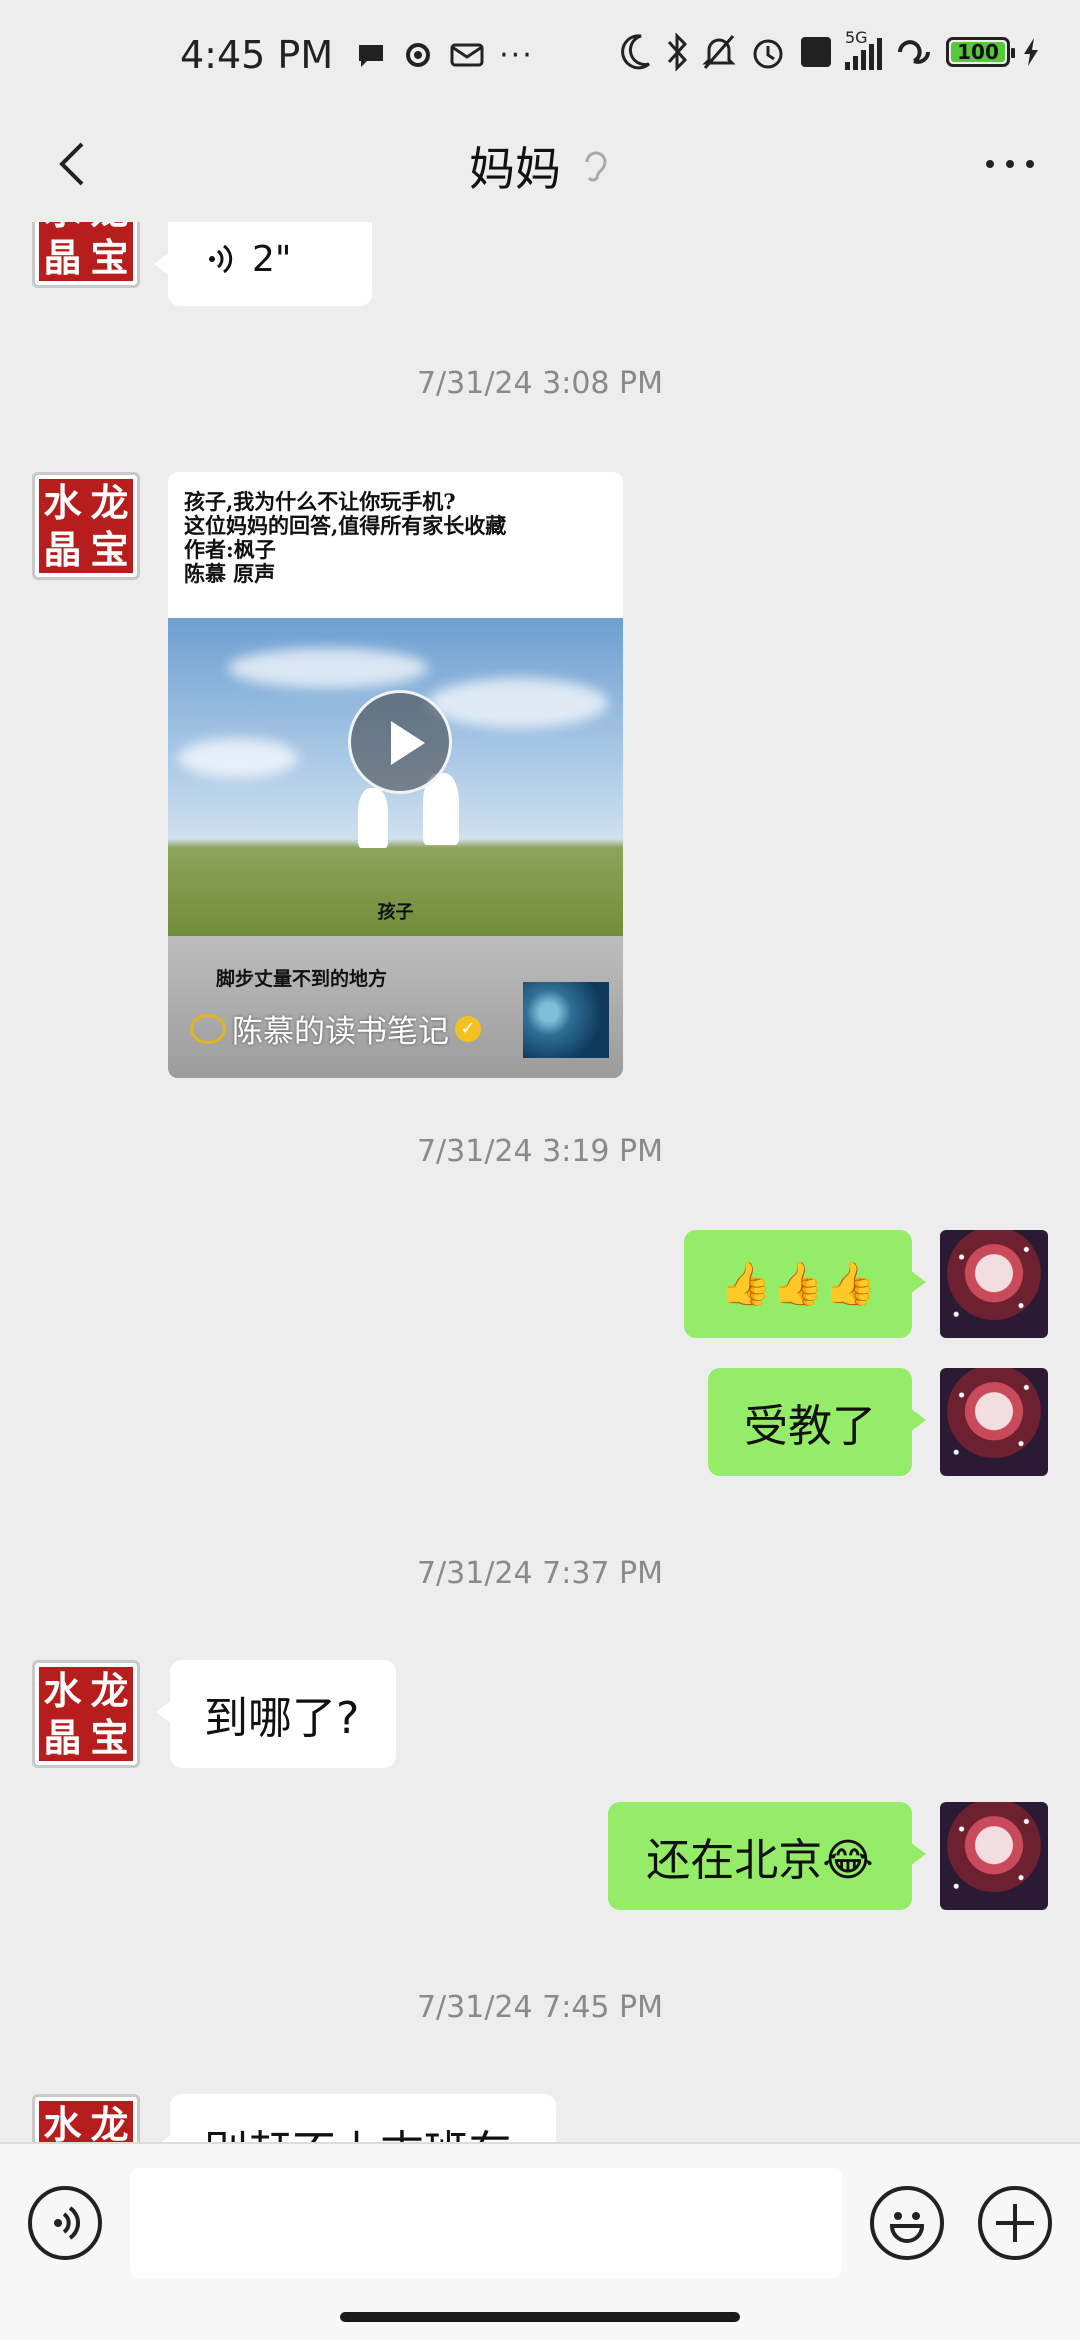 The width and height of the screenshot is (1080, 2340). Describe the element at coordinates (1031, 52) in the screenshot. I see `charging-icon` at that location.